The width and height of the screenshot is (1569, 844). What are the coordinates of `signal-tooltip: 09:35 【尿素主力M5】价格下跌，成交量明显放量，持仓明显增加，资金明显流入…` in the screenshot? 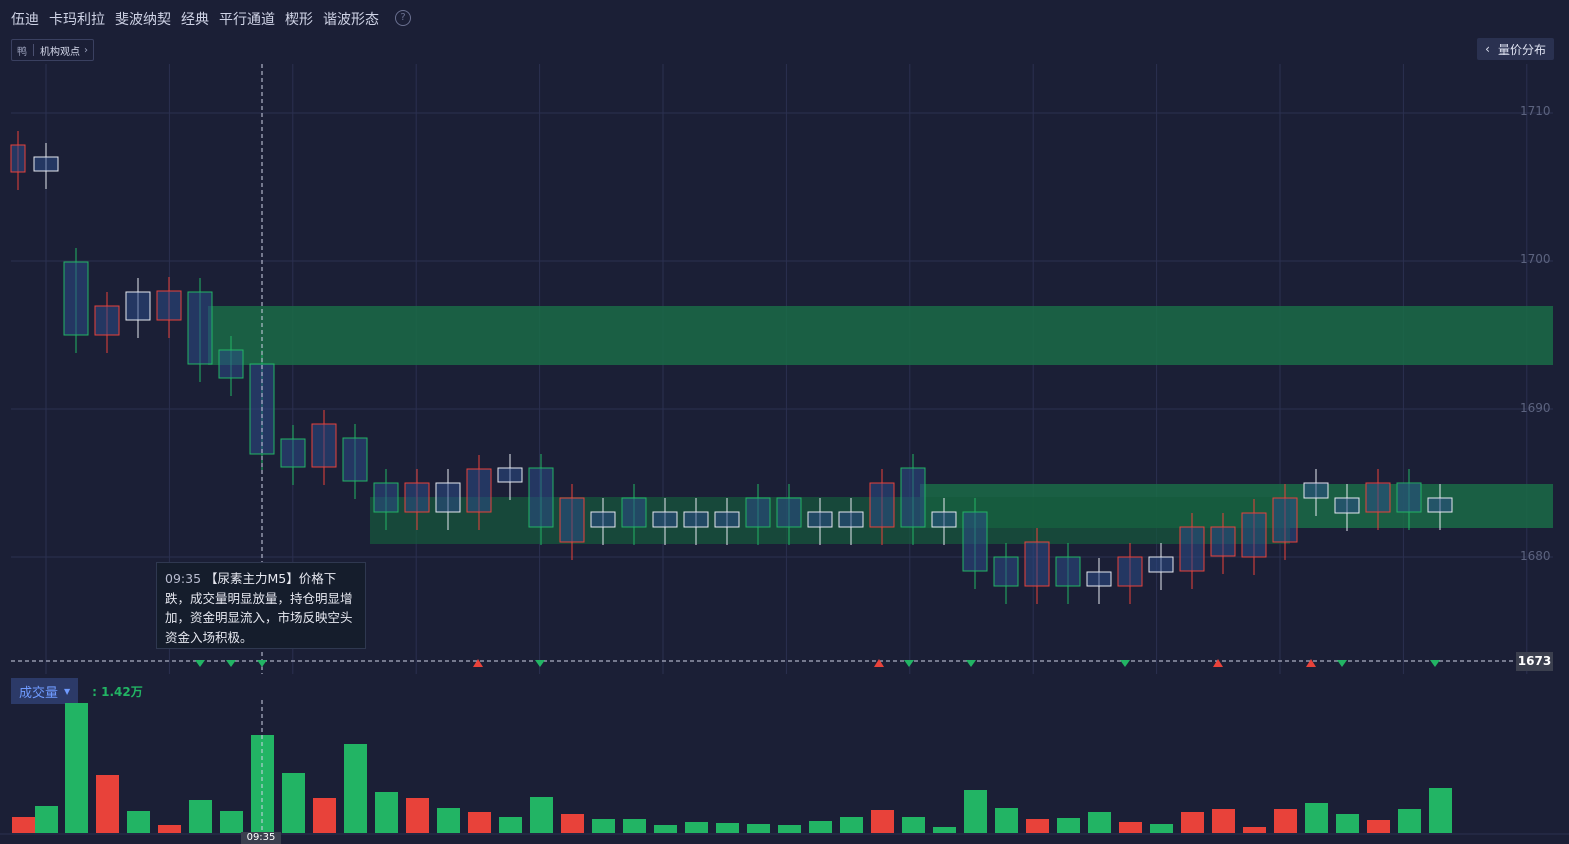 It's located at (261, 605).